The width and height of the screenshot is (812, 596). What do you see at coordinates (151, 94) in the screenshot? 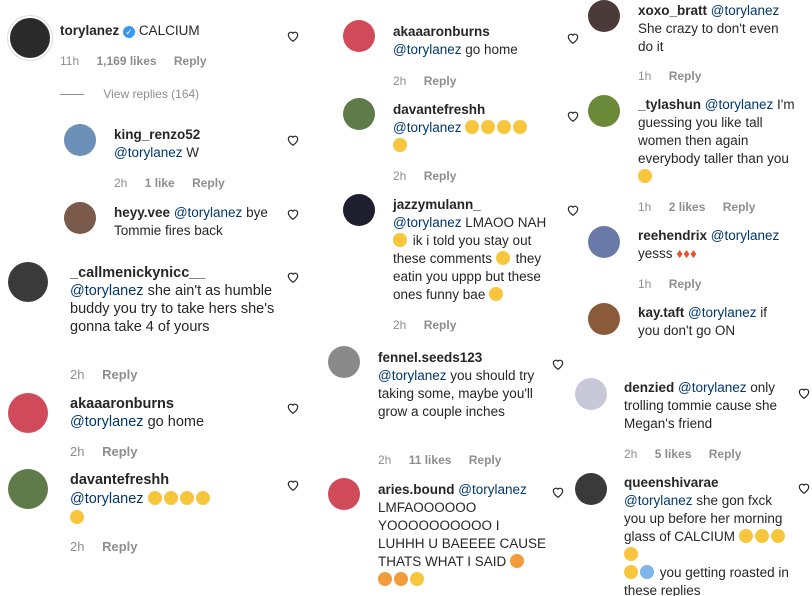
I see `view-replies-label: View replies (164)` at bounding box center [151, 94].